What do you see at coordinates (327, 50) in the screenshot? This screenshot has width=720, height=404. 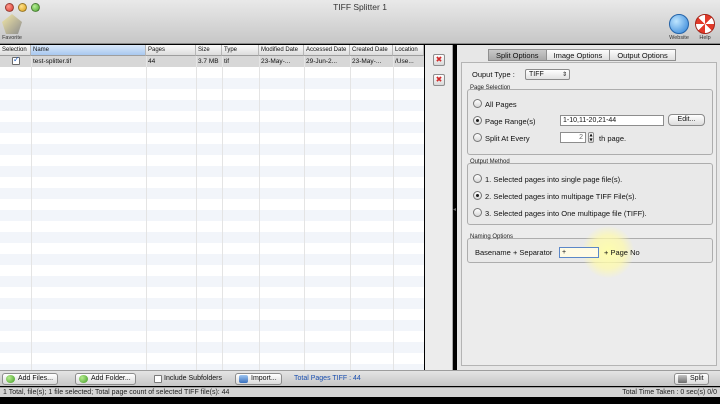 I see `column-header-accessed: Accessed Date` at bounding box center [327, 50].